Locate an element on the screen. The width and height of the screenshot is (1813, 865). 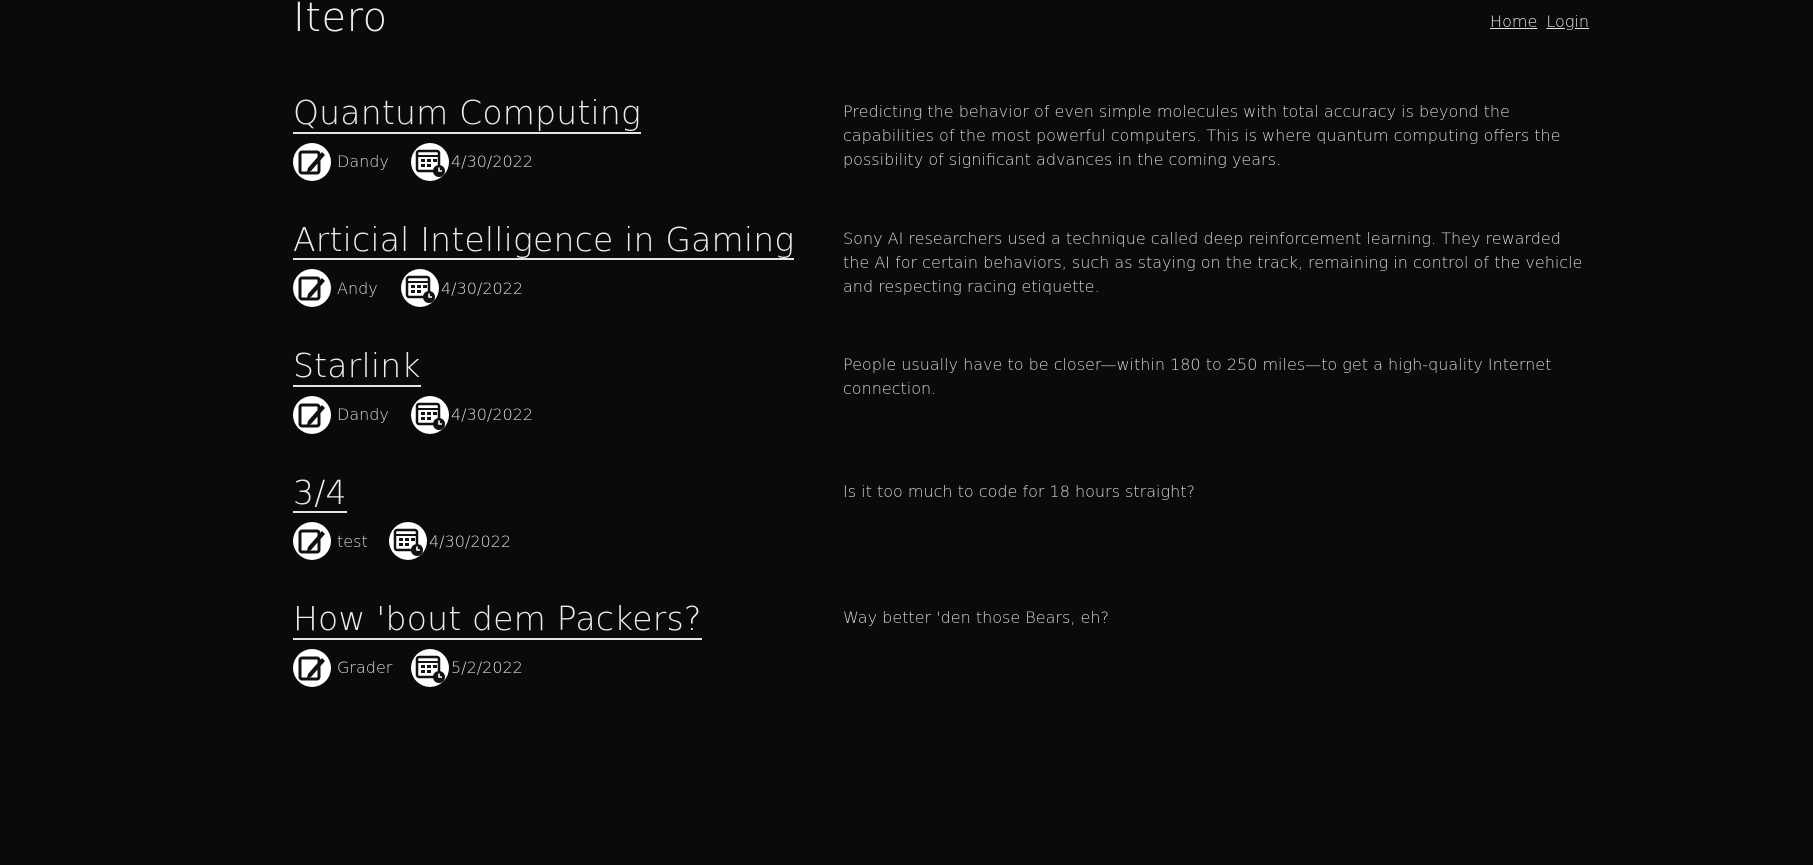
post-meta: test 4/30/2022 is located at coordinates (553, 541).